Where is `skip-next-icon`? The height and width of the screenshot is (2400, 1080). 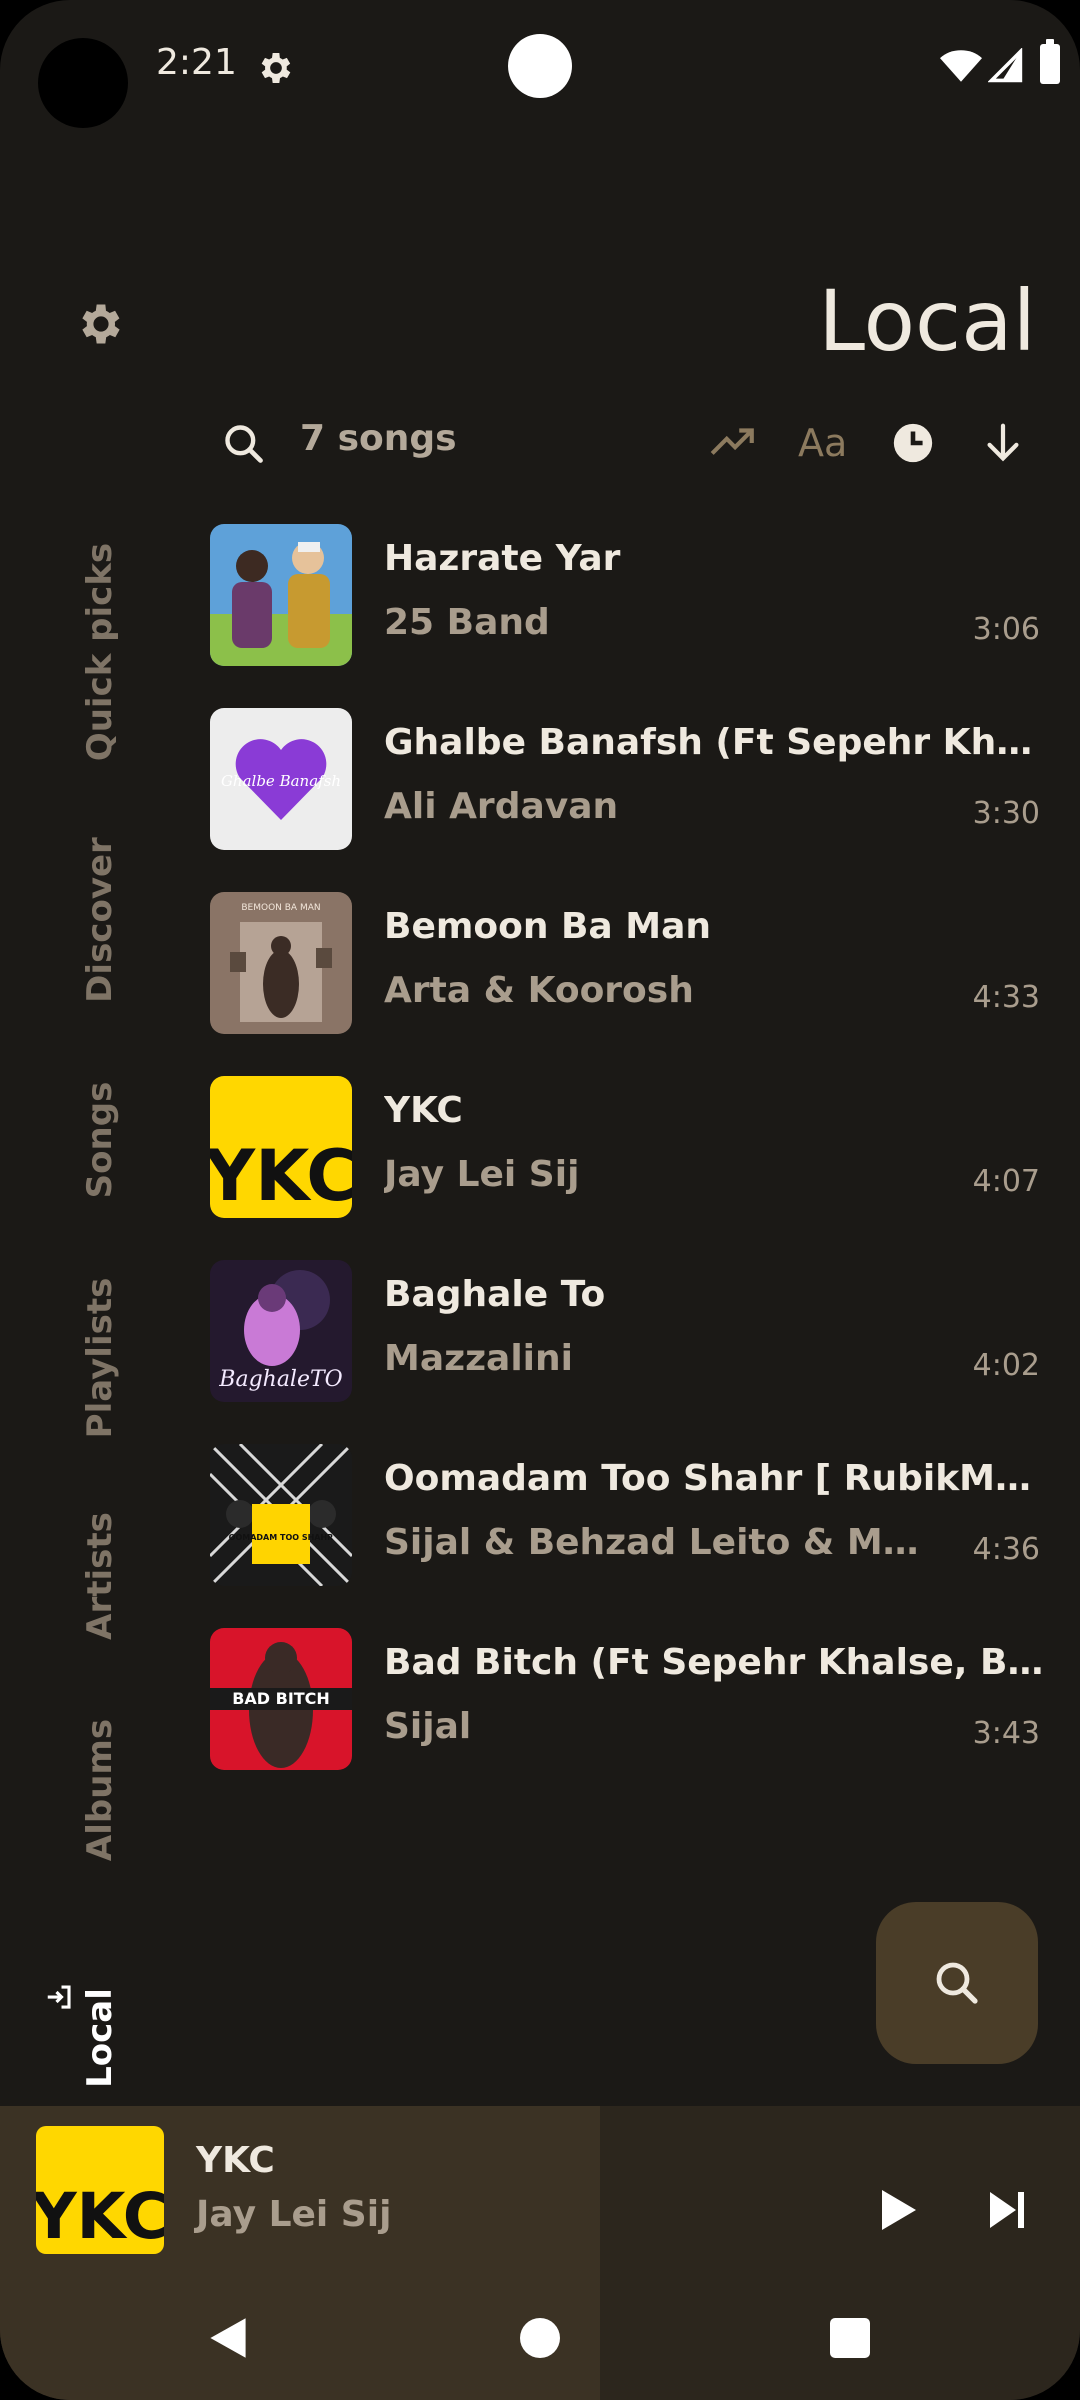 skip-next-icon is located at coordinates (1008, 2210).